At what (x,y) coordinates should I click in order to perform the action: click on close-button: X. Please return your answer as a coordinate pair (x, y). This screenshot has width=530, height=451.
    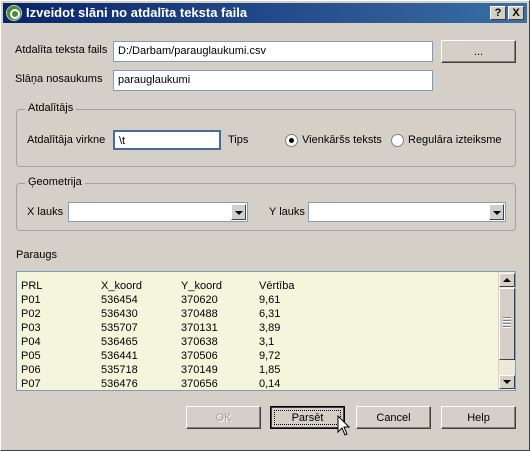
    Looking at the image, I should click on (516, 13).